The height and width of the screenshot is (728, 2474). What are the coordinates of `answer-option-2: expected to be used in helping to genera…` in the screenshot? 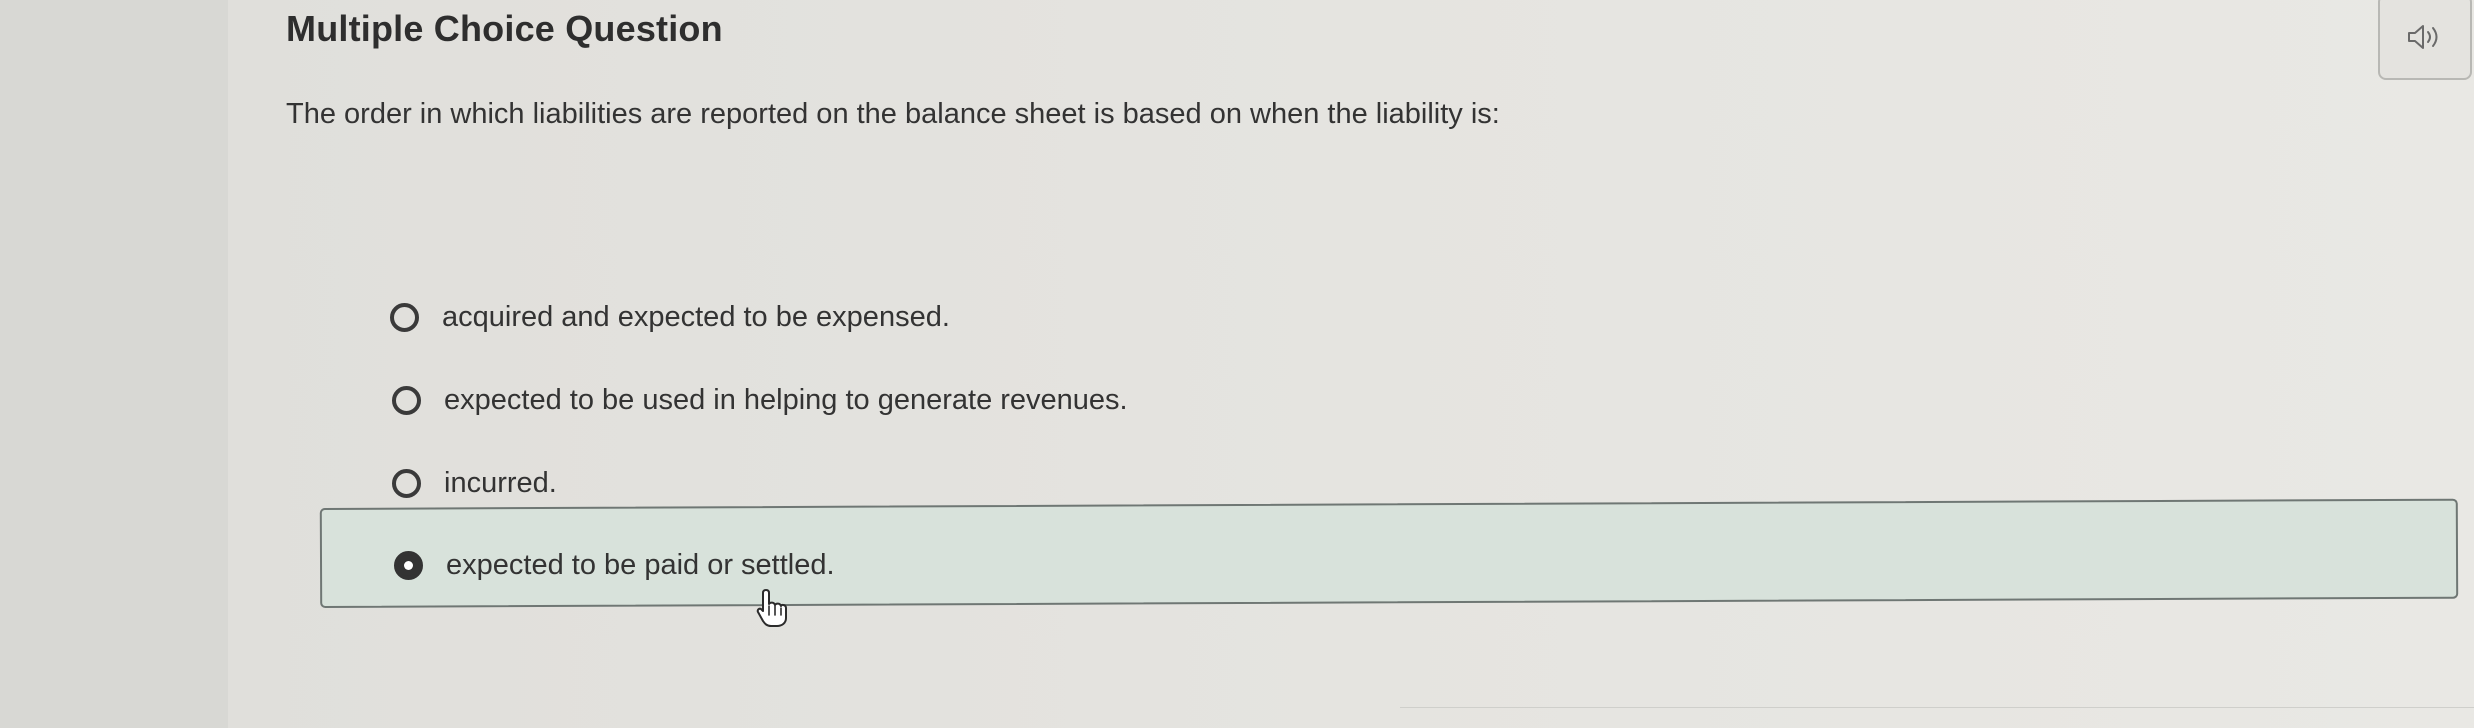 It's located at (760, 400).